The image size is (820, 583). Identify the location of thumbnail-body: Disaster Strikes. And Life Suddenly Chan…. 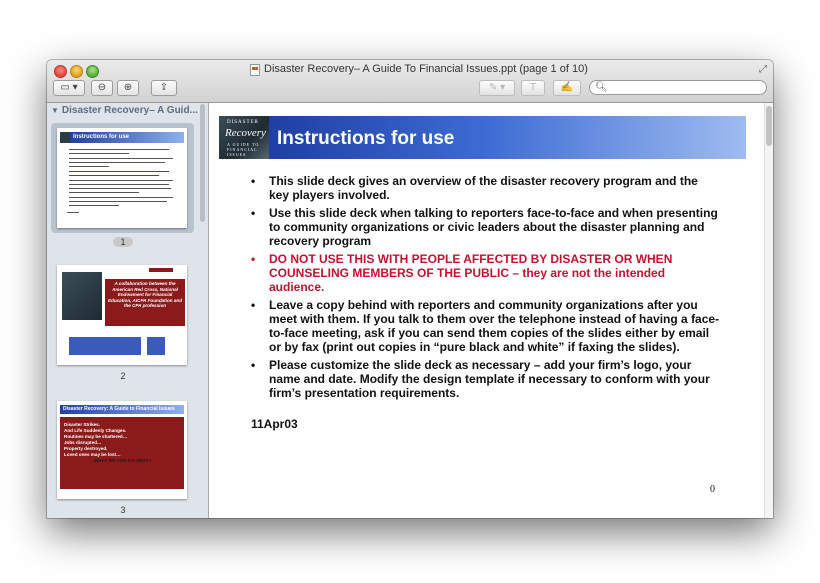
(122, 453).